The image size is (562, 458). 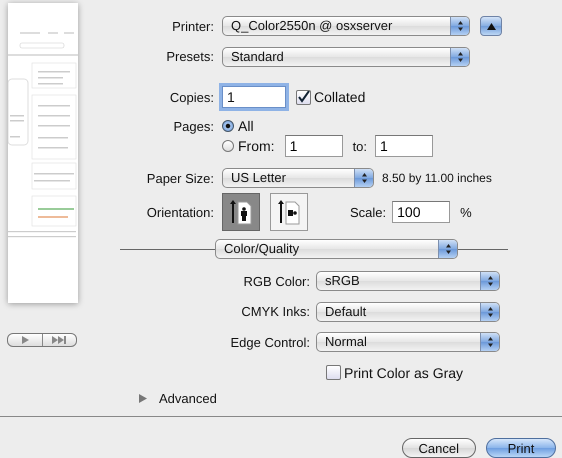 I want to click on percent-label: %, so click(x=466, y=212).